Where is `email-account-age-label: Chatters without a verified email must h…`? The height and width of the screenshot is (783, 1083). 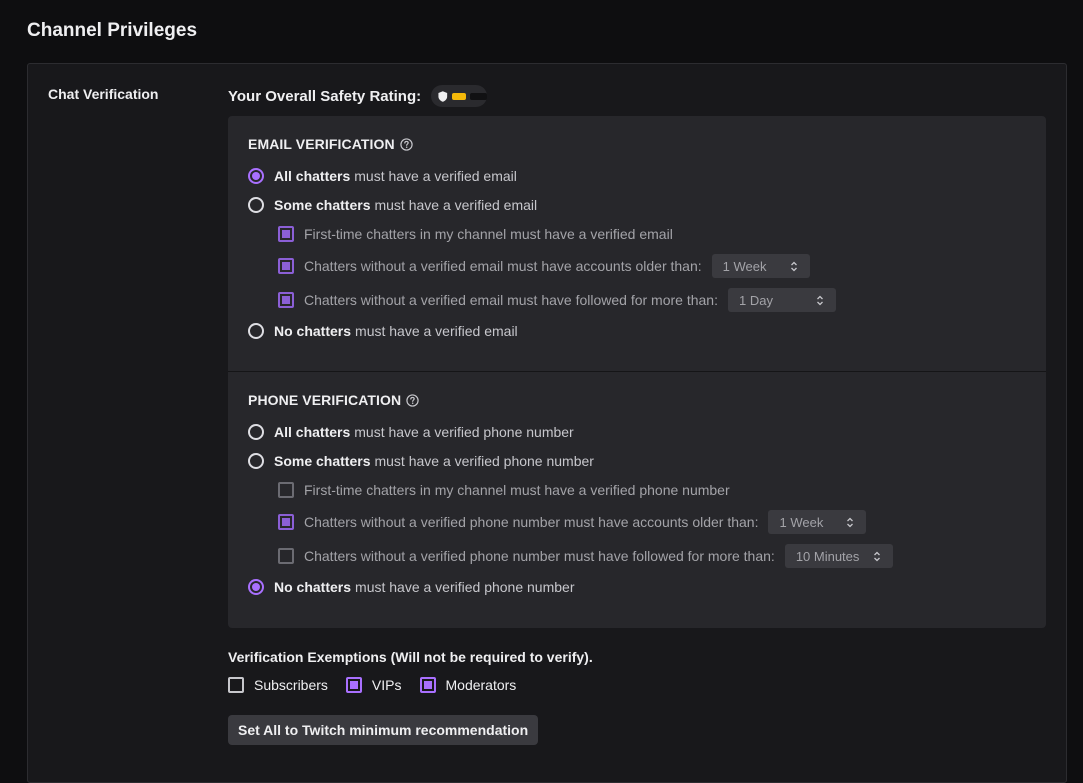
email-account-age-label: Chatters without a verified email must h… is located at coordinates (503, 266).